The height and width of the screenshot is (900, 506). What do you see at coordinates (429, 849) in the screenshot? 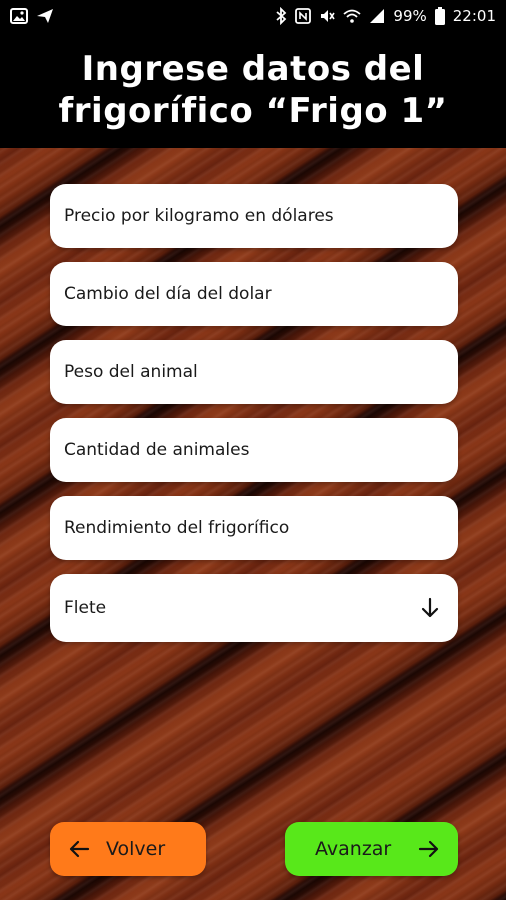
I see `arrow-right-icon` at bounding box center [429, 849].